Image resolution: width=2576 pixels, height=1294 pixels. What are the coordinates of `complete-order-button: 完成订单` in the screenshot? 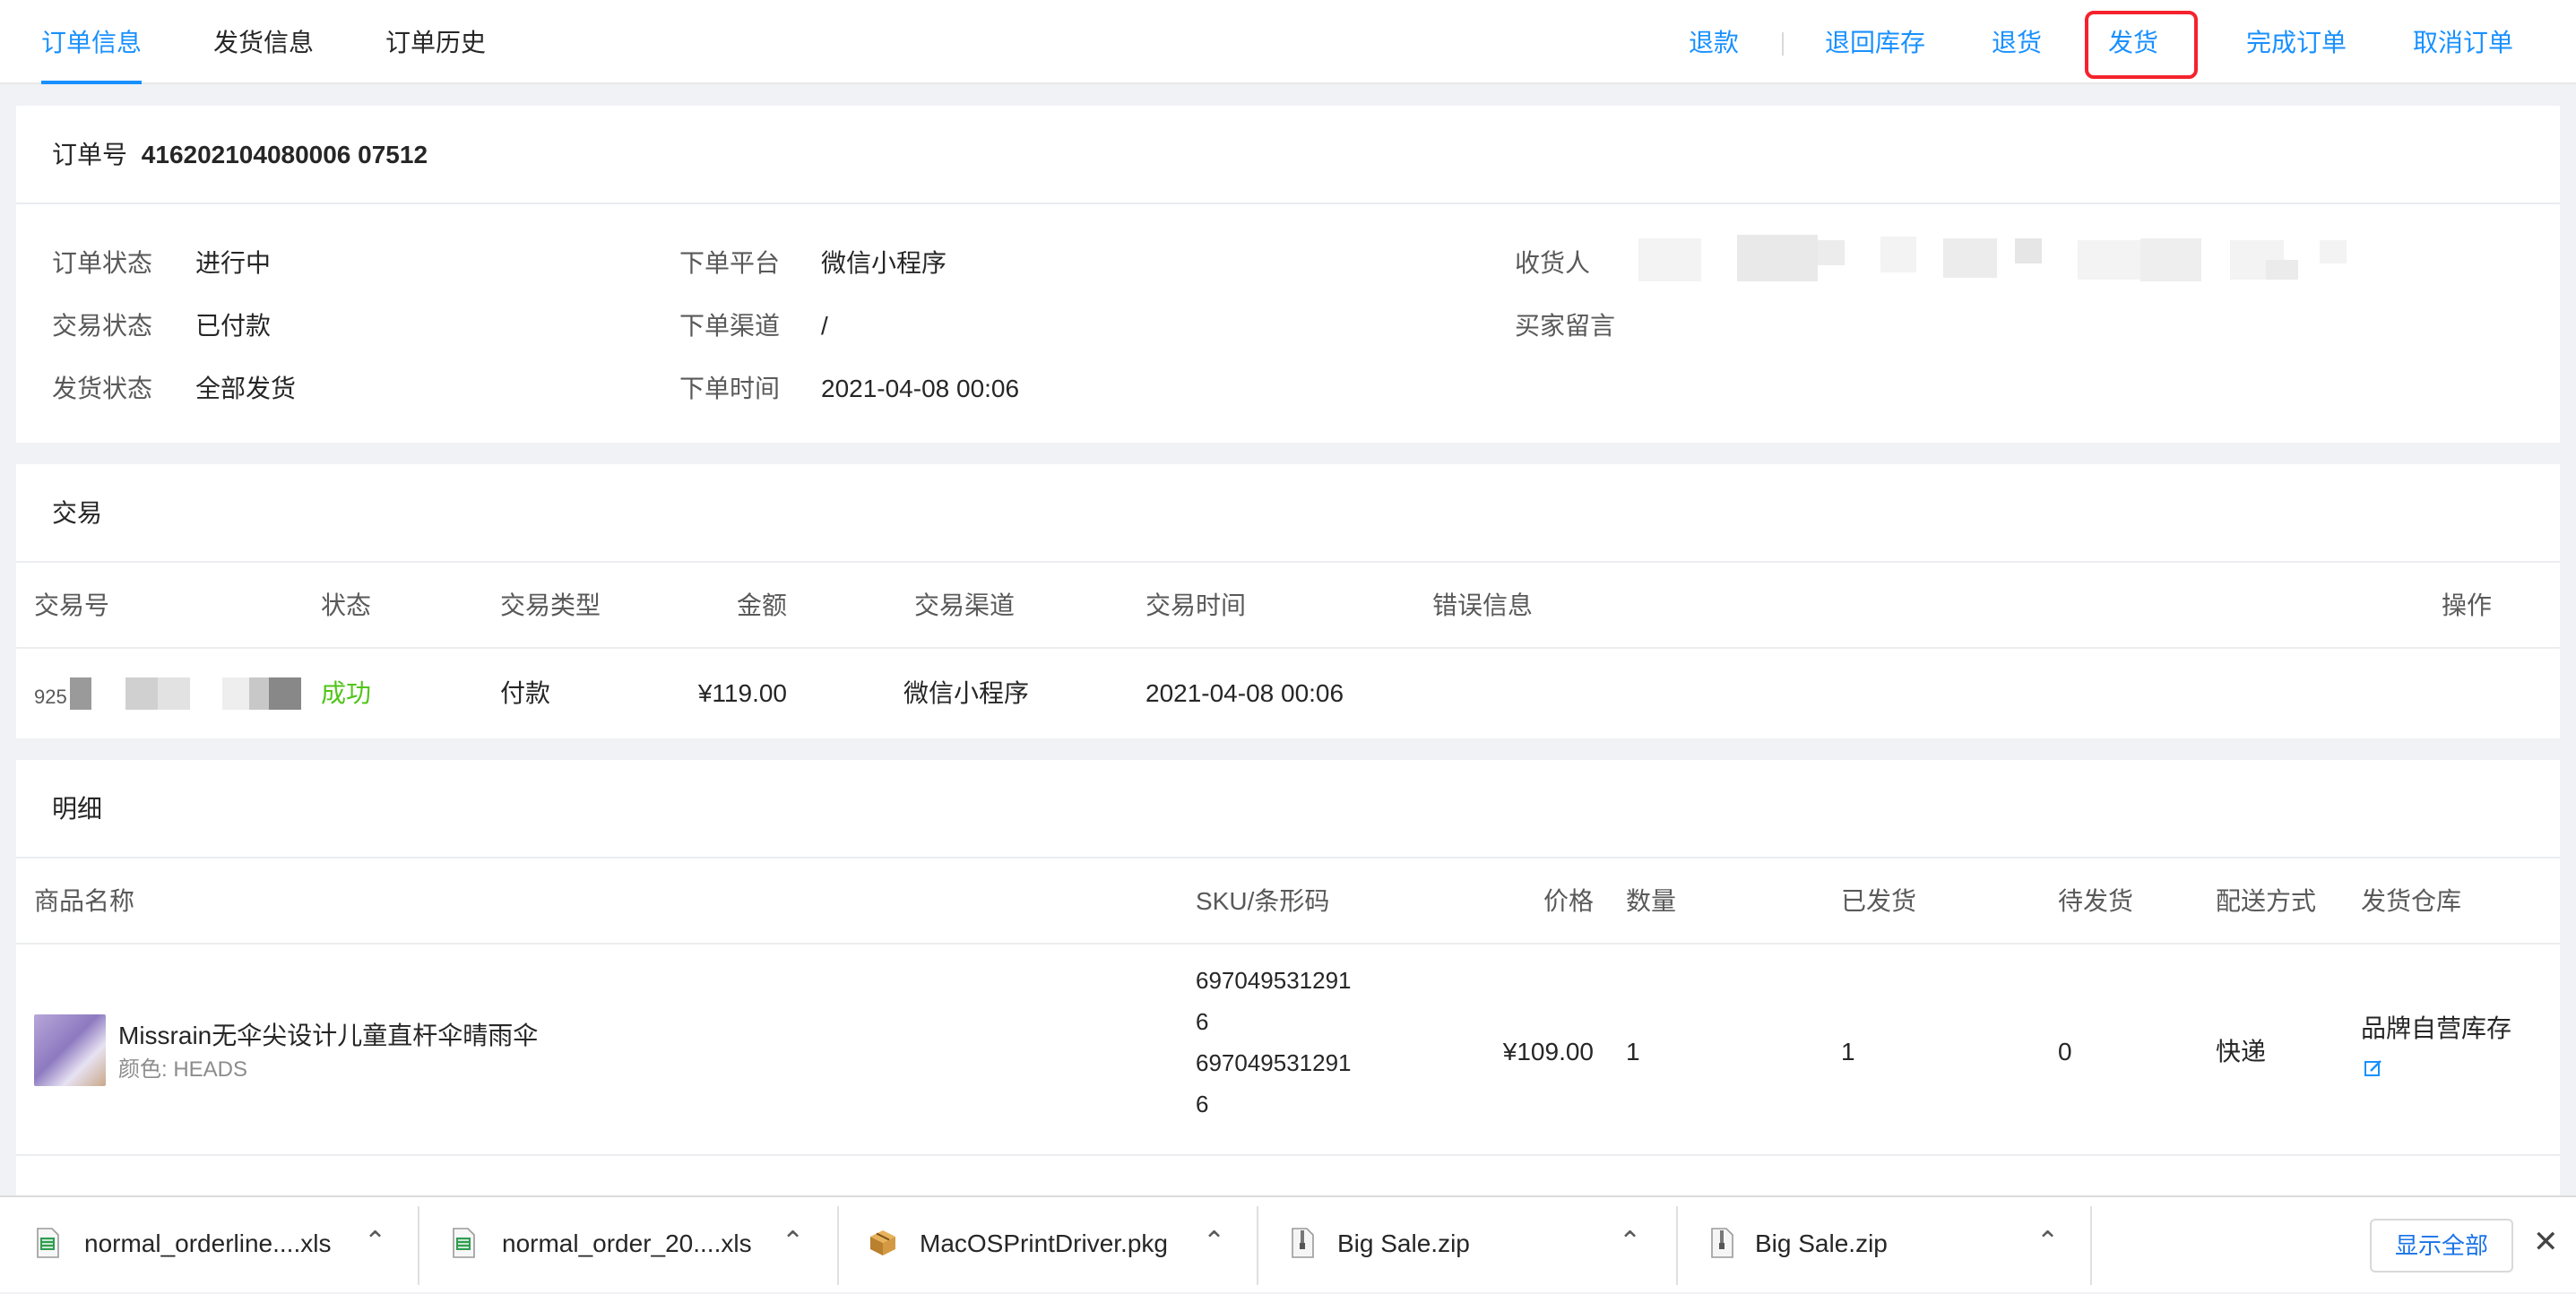 It's located at (2296, 43).